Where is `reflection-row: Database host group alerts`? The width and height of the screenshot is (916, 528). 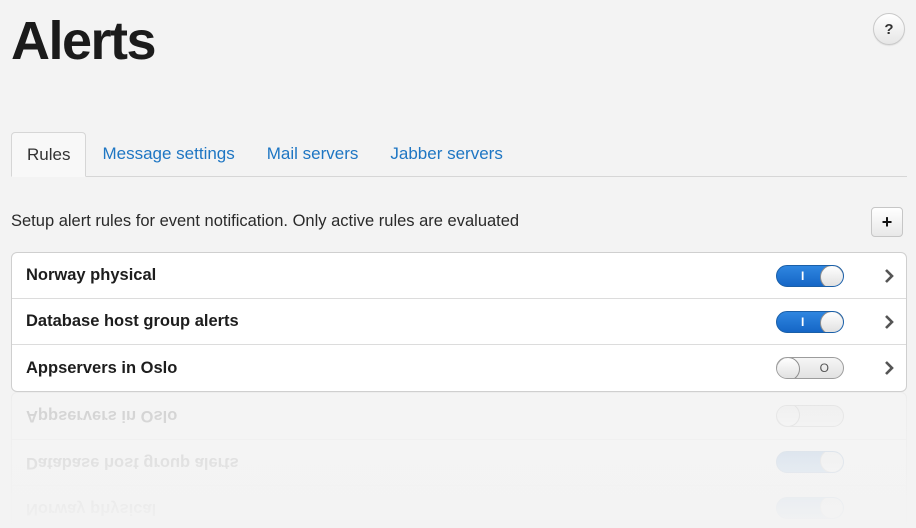 reflection-row: Database host group alerts is located at coordinates (459, 462).